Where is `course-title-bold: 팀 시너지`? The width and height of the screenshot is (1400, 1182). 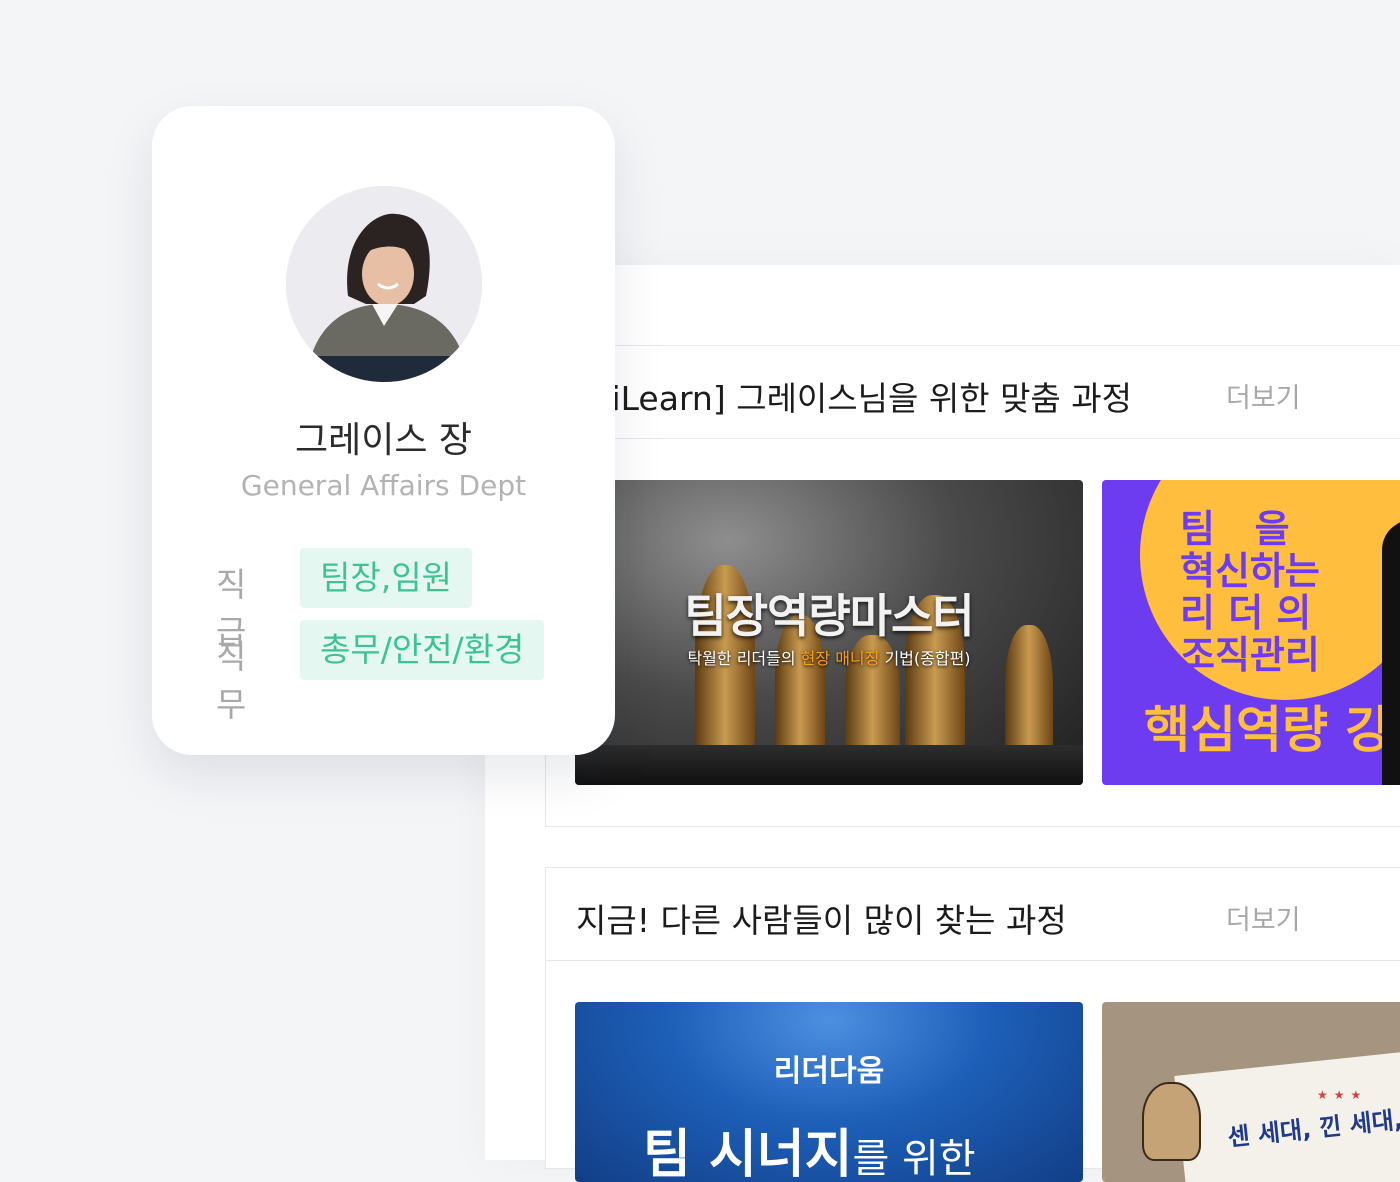
course-title-bold: 팀 시너지 is located at coordinates (748, 1153).